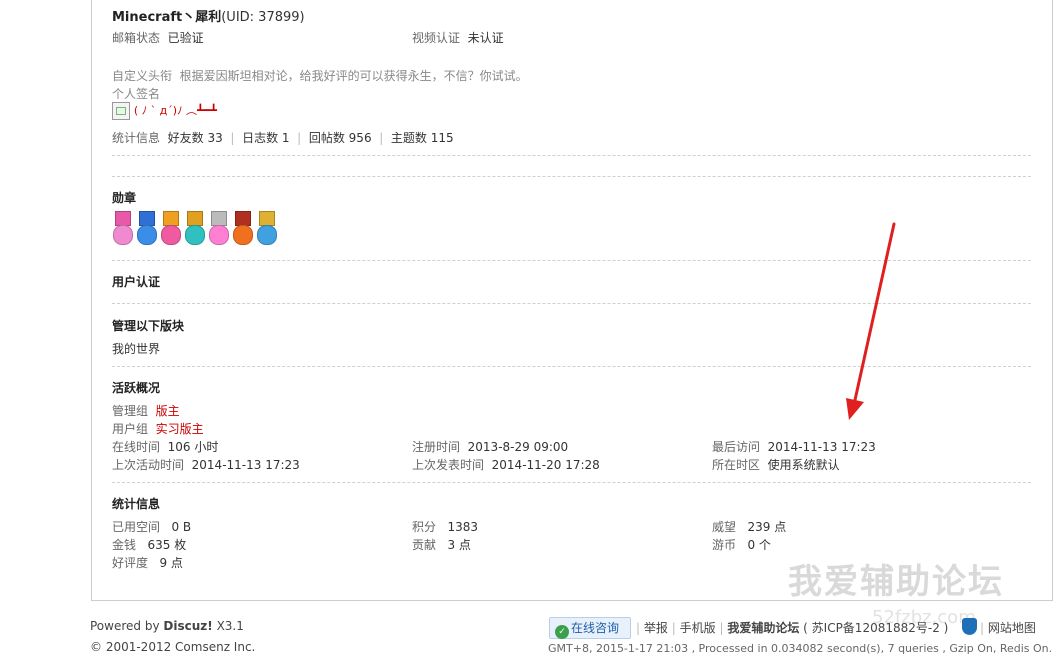  I want to click on last-visit: 最后访问 2014-11-13 17:23, so click(794, 447).